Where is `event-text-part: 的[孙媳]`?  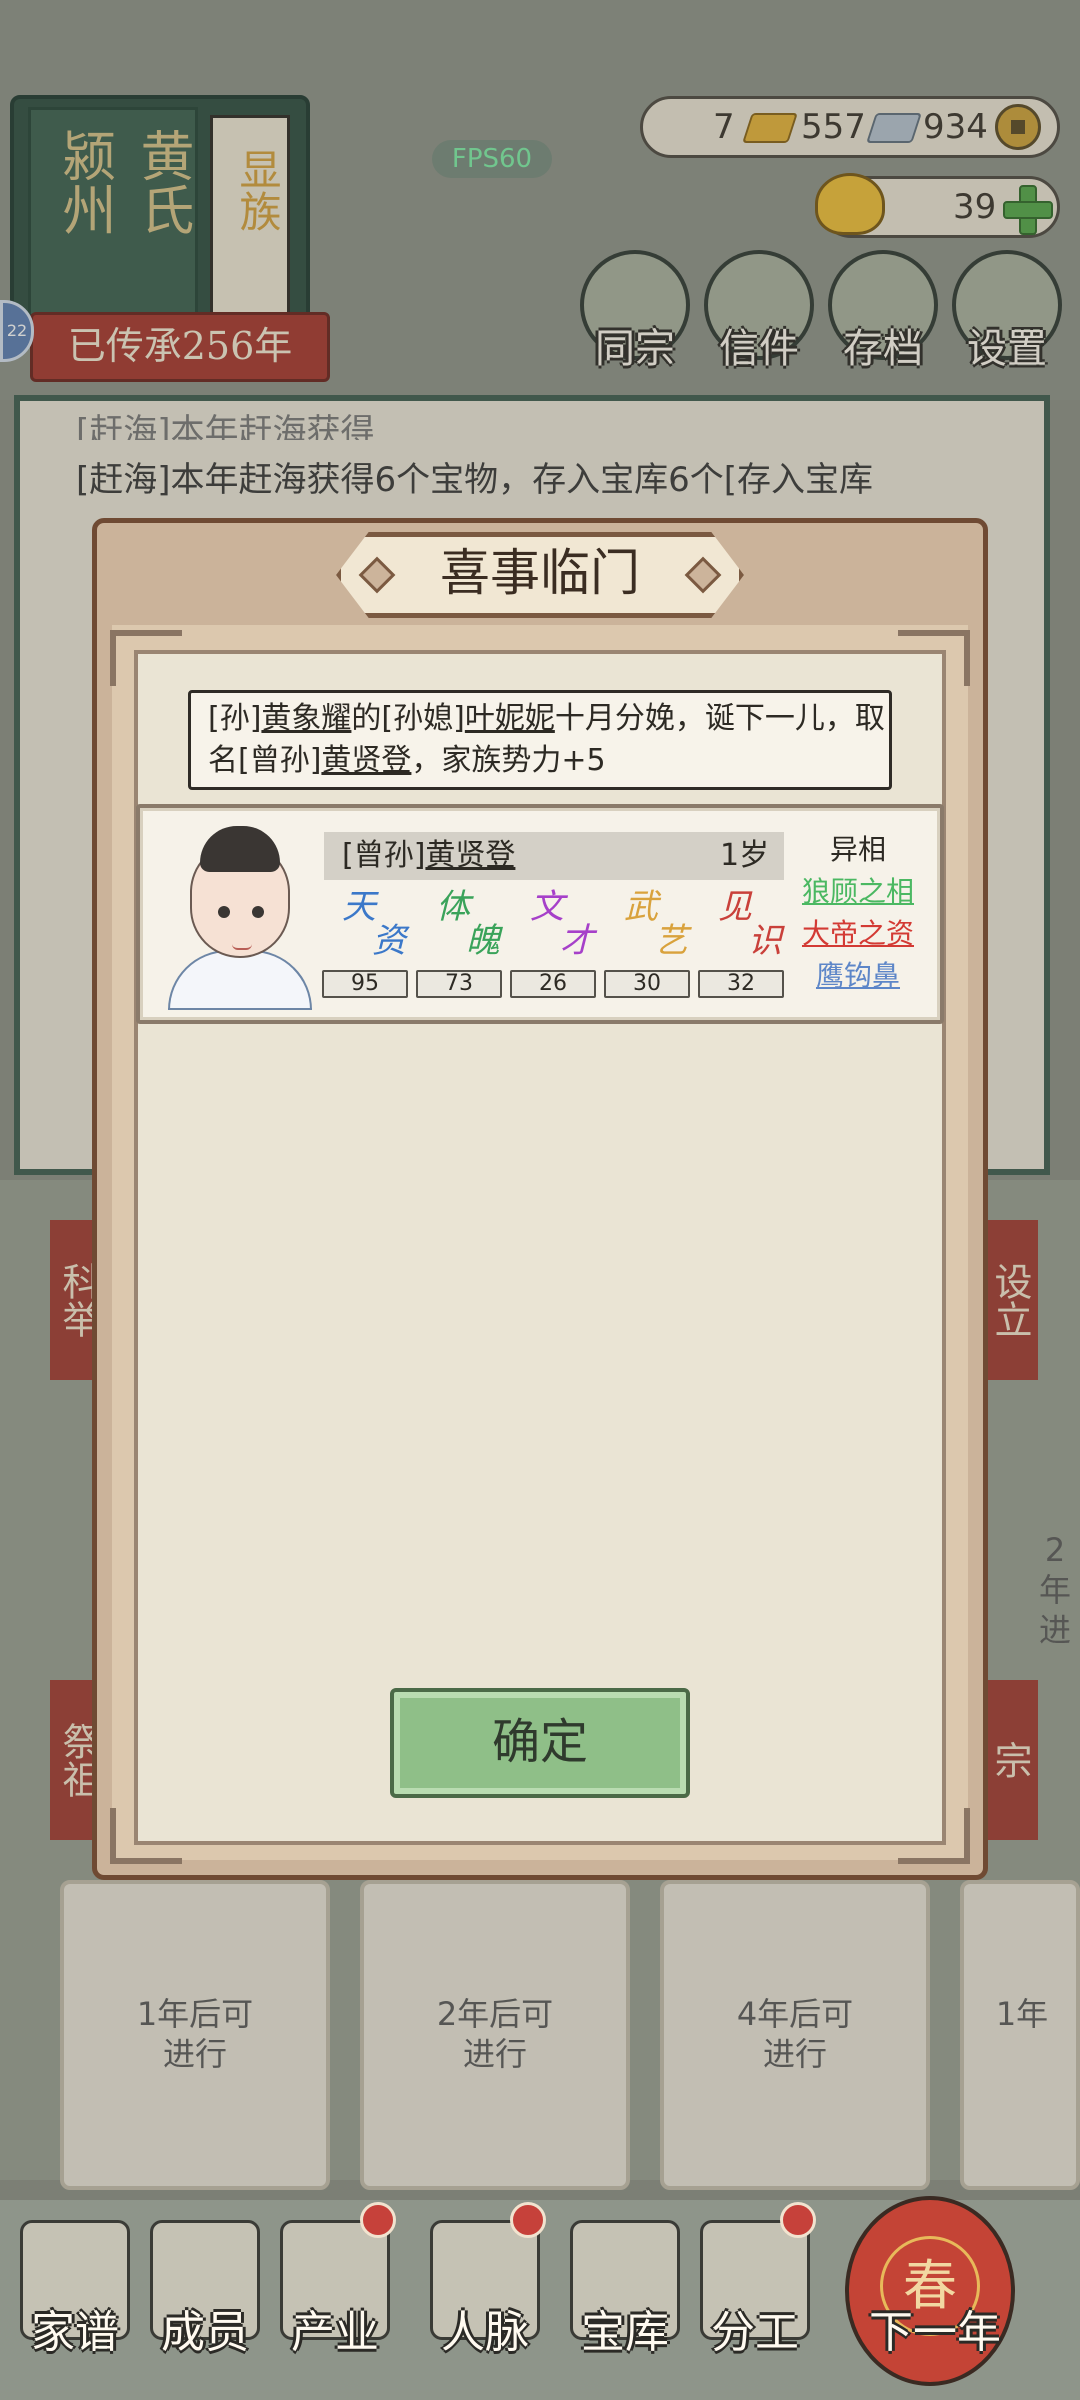 event-text-part: 的[孙媳] is located at coordinates (408, 718).